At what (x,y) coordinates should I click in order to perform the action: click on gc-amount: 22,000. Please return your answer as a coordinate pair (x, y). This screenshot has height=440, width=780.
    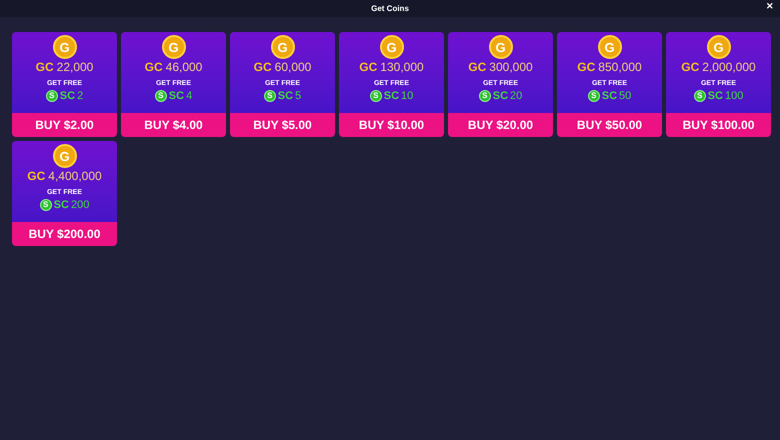
    Looking at the image, I should click on (75, 67).